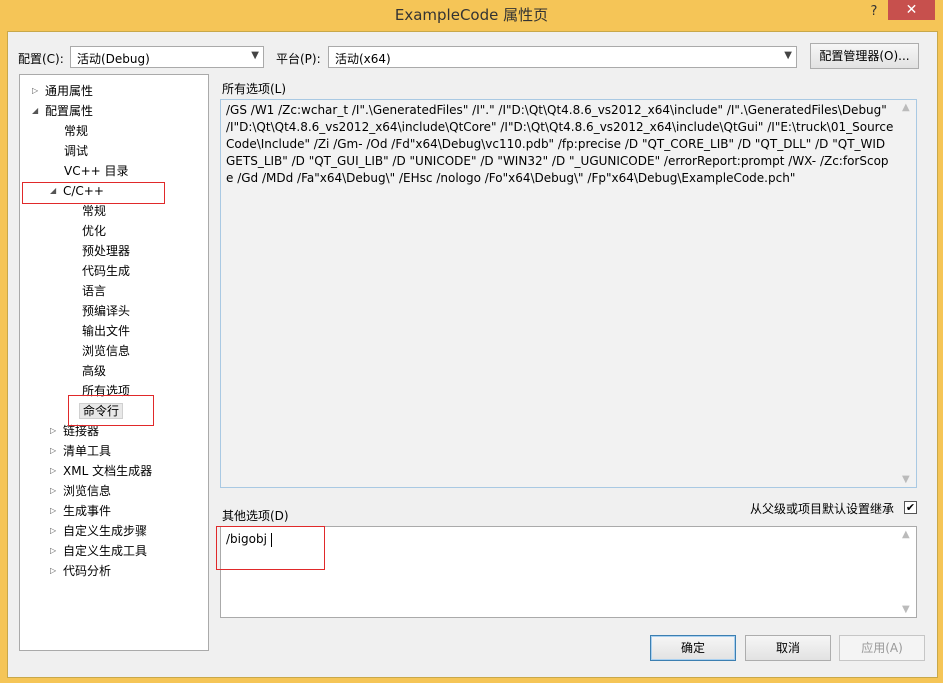 This screenshot has width=943, height=683. What do you see at coordinates (87, 511) in the screenshot?
I see `tree-item-label: 生成事件` at bounding box center [87, 511].